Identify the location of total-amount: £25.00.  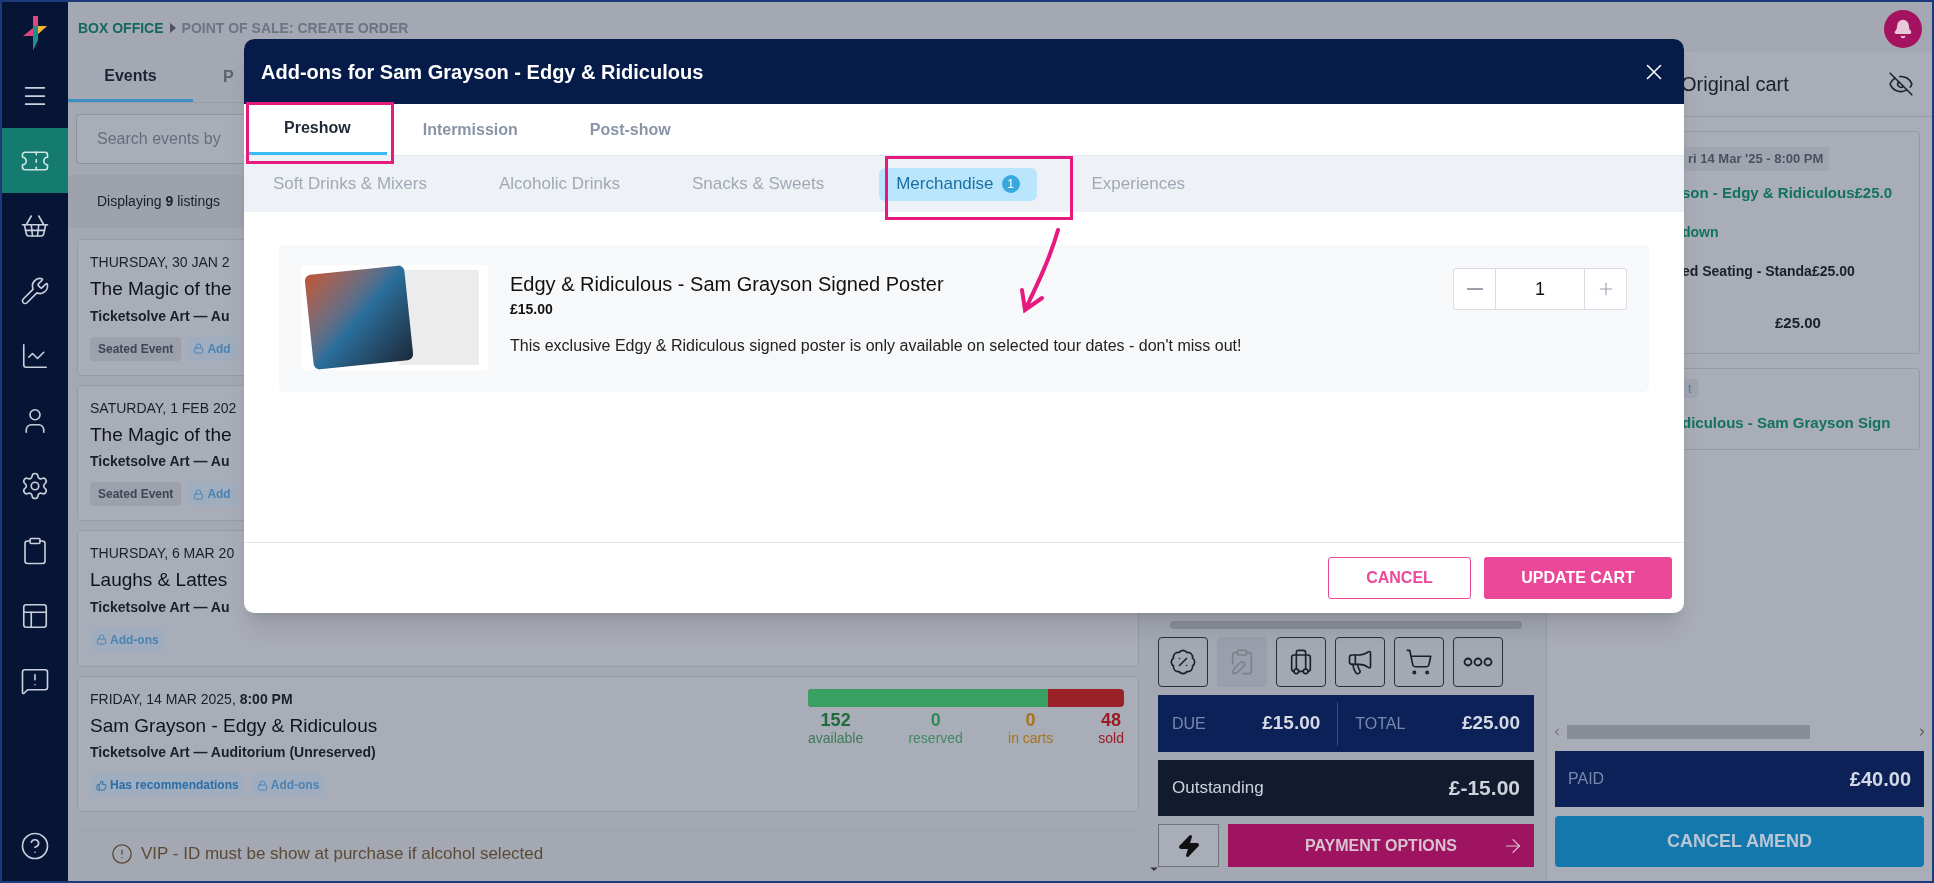
(1490, 723).